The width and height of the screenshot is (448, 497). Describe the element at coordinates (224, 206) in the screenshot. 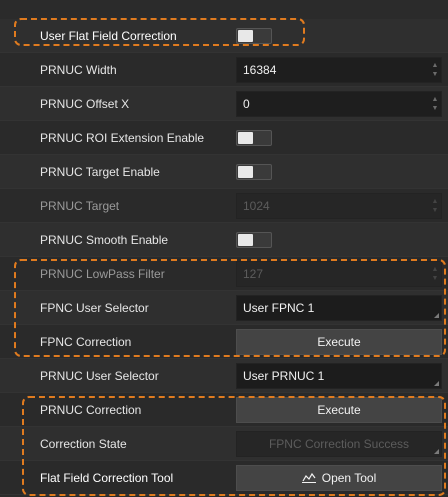

I see `row-prnuc-target: PRNUC Target 1024 ▲ ▼` at that location.